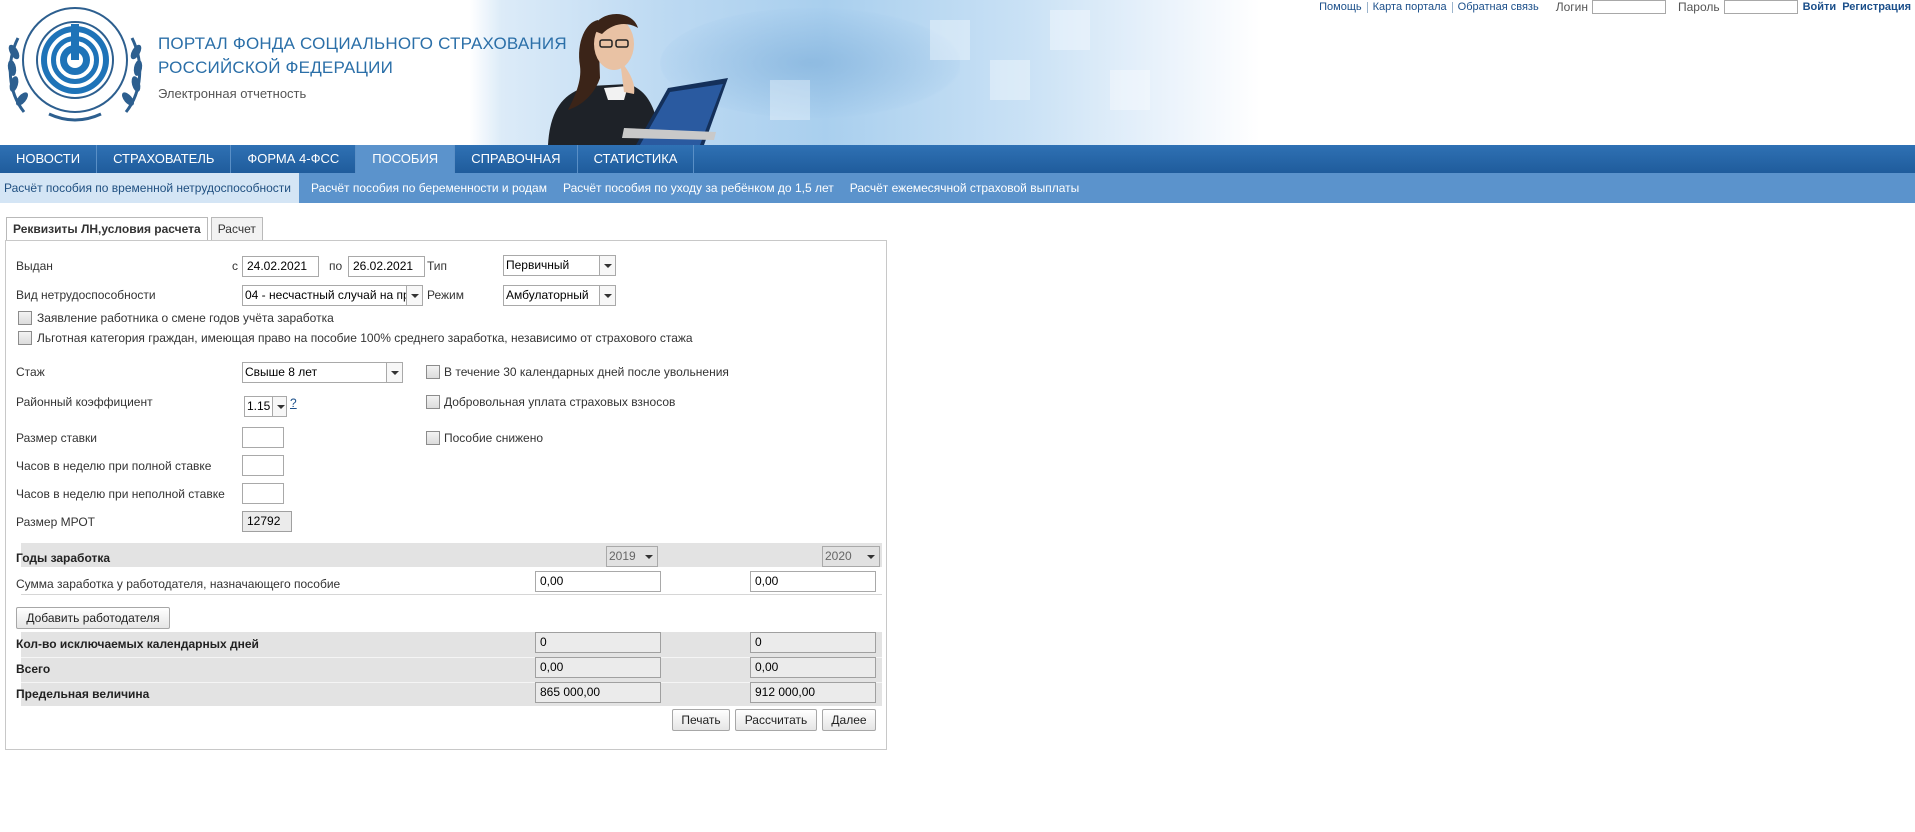 The width and height of the screenshot is (1915, 832). I want to click on feedback-link: Обратная связь, so click(1498, 7).